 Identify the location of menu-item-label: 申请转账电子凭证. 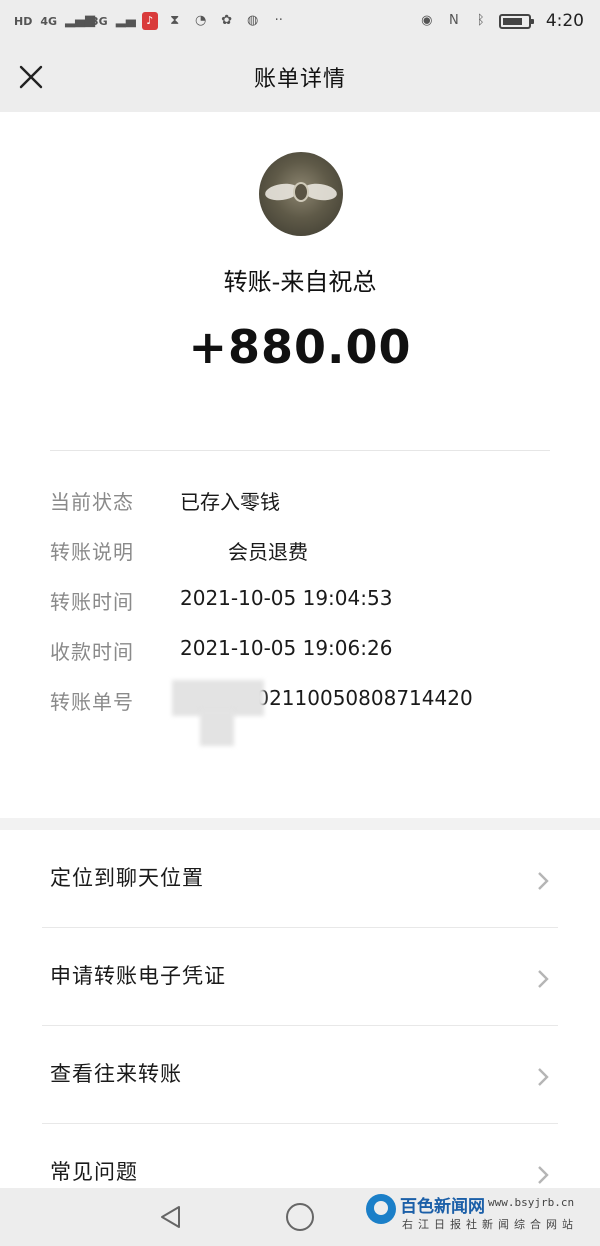
(138, 976).